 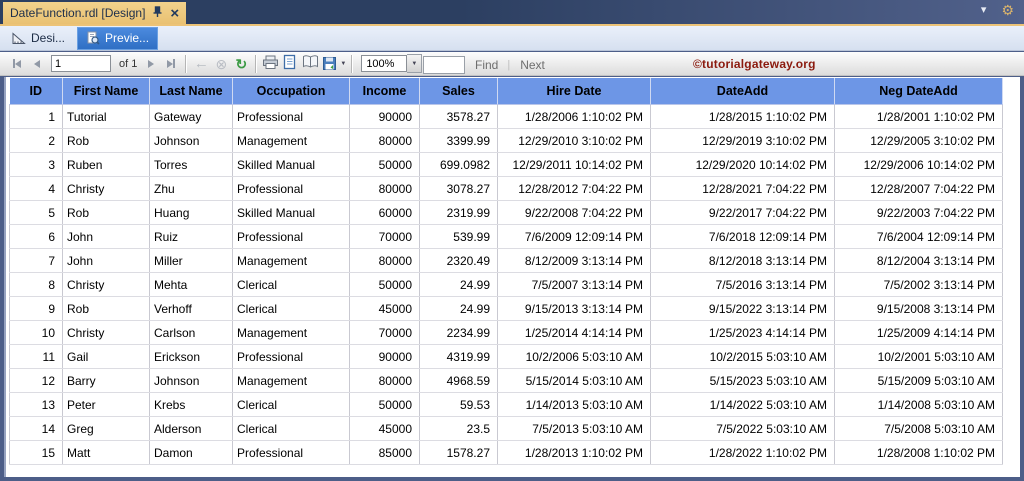 What do you see at coordinates (458, 356) in the screenshot?
I see `table-cell: 4319.99` at bounding box center [458, 356].